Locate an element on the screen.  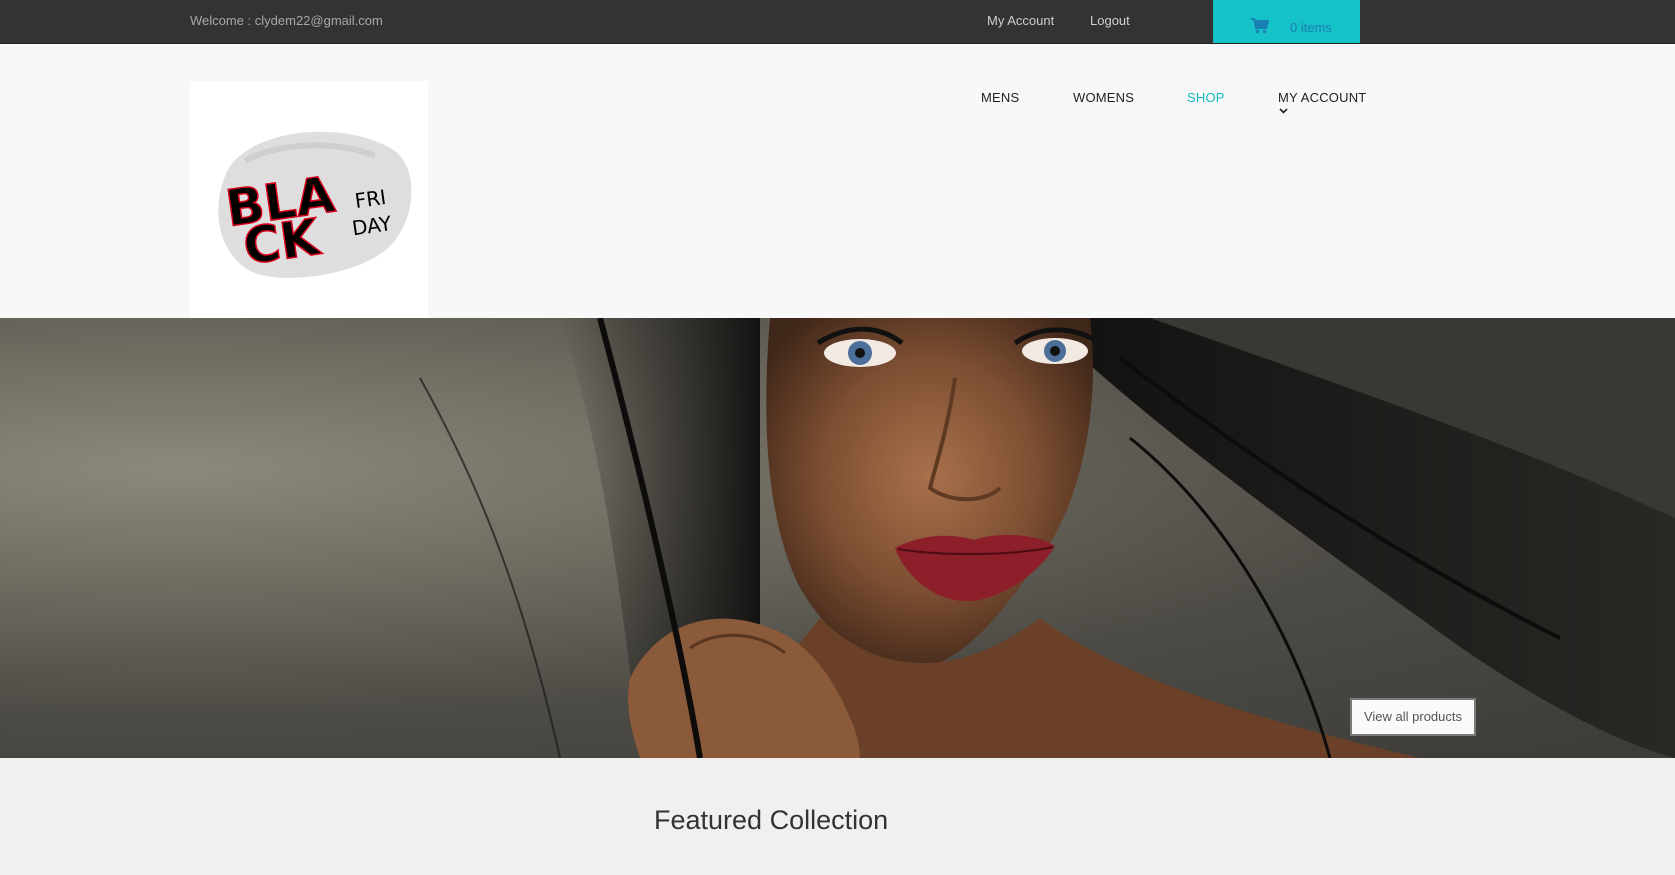
view-all-products-button: View all products is located at coordinates (1413, 717).